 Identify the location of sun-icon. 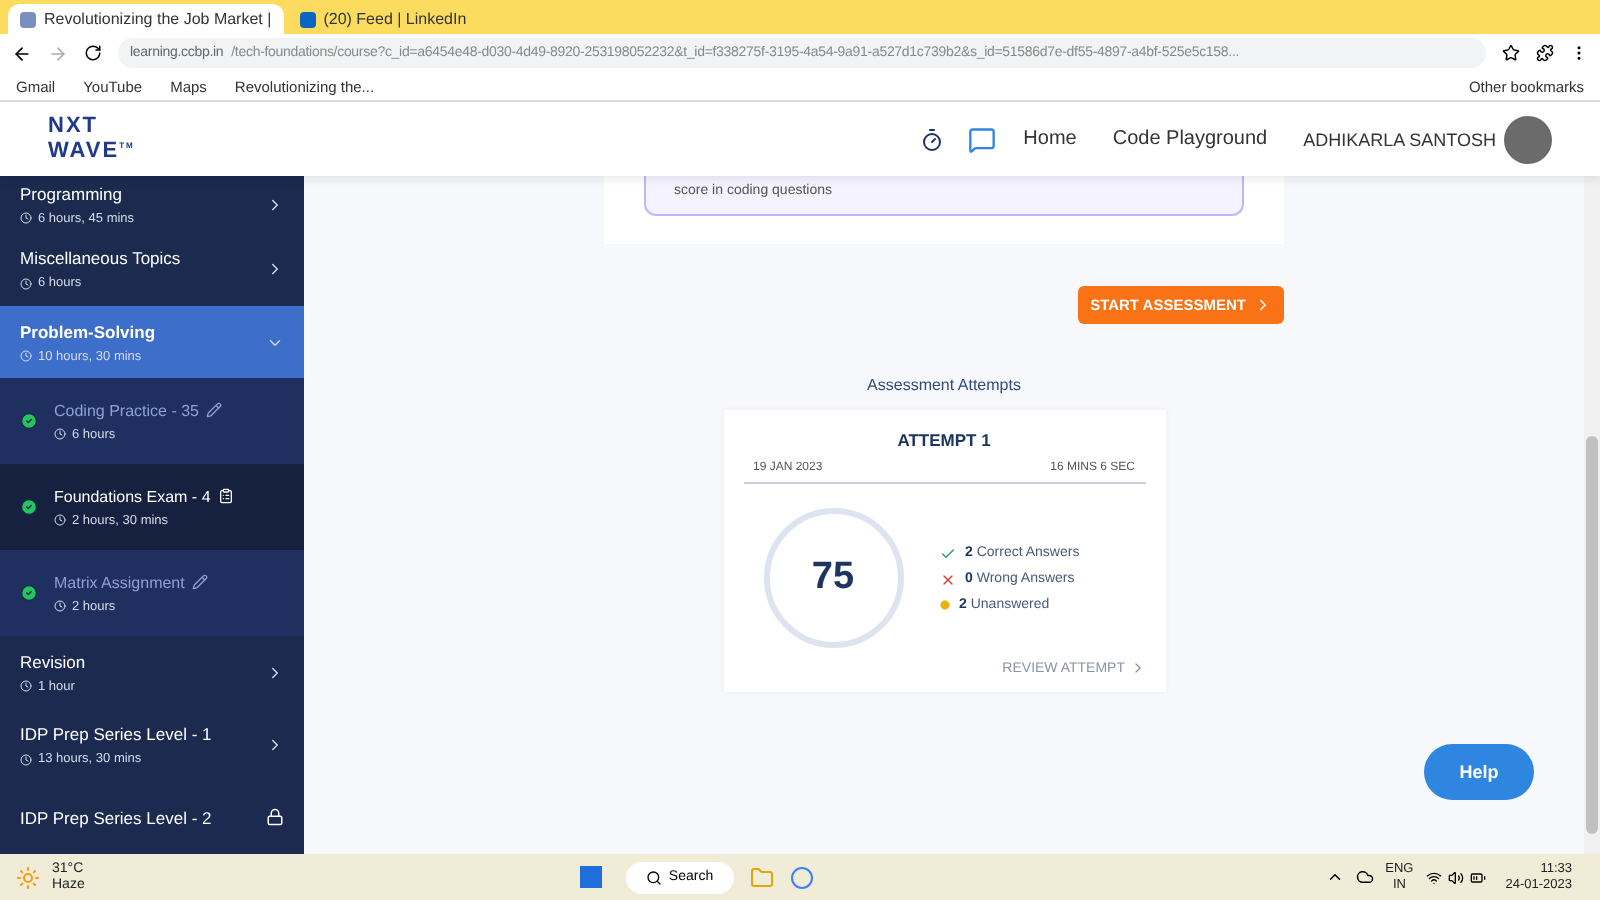
(28, 877).